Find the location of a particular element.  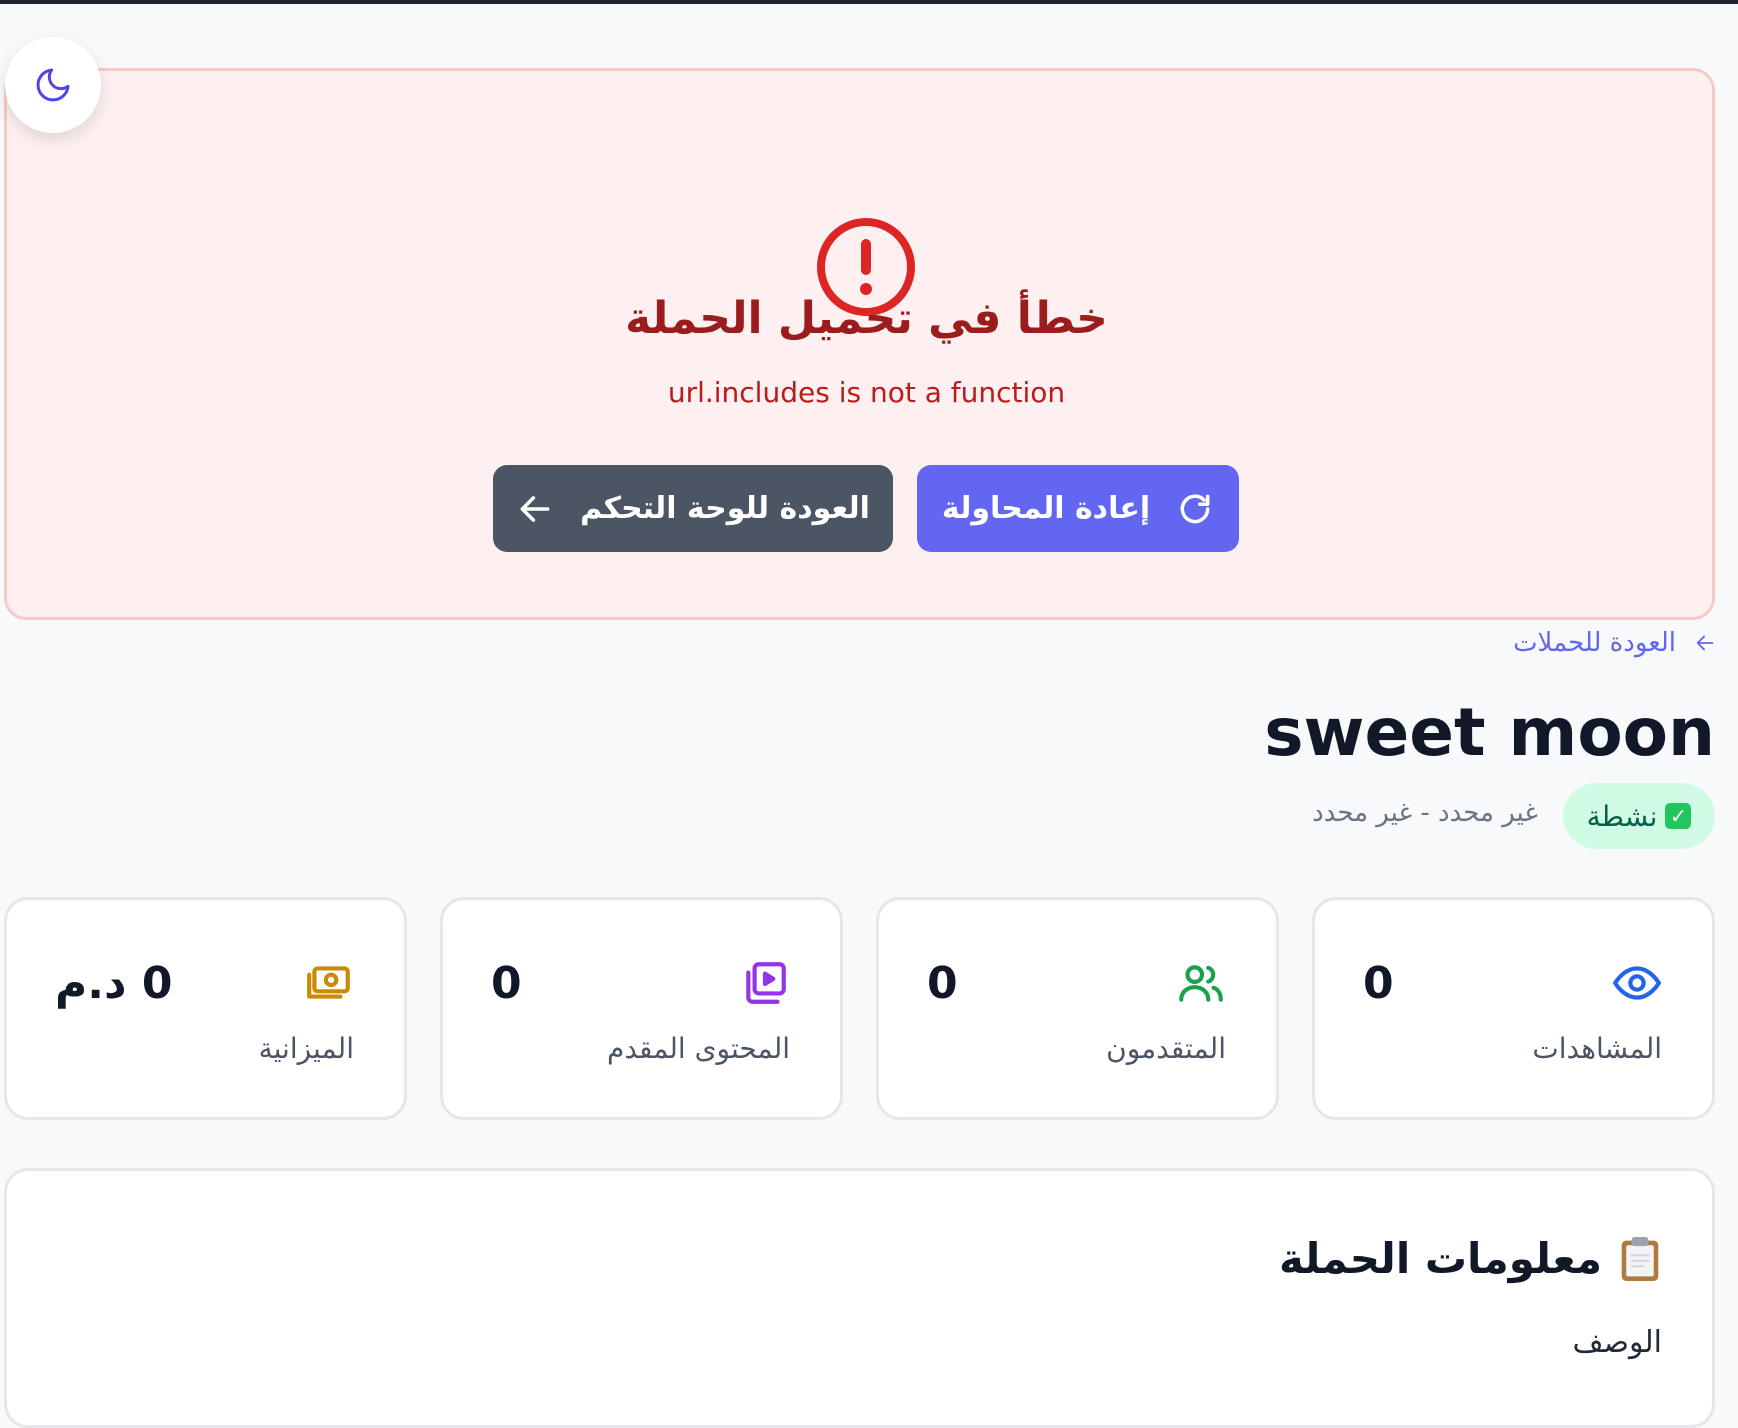

theme-toggle-button is located at coordinates (53, 85).